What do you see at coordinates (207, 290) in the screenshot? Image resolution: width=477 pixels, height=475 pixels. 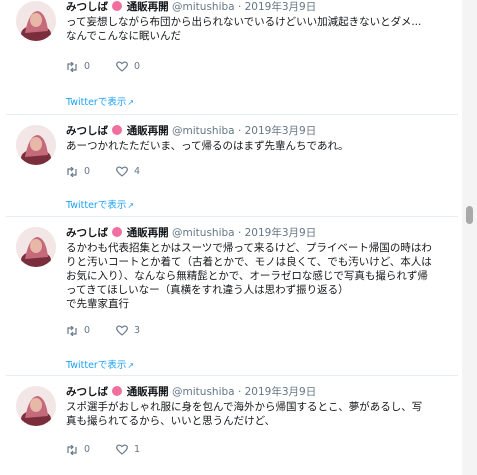 I see `tweet-text-line: ってきてほしいなー（真横をすれ違う人は思わず振り返る）` at bounding box center [207, 290].